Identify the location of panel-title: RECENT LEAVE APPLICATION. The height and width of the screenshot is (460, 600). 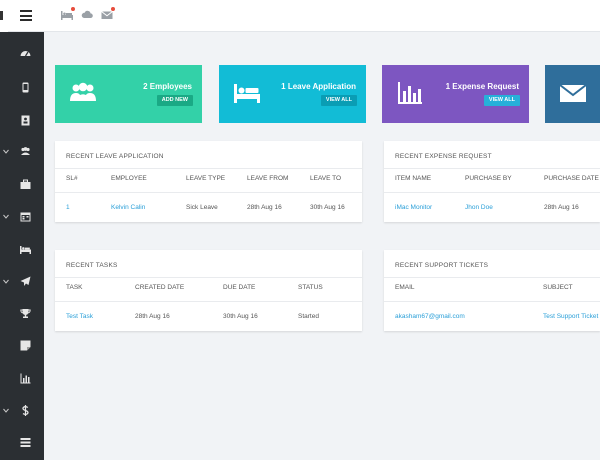
(115, 156).